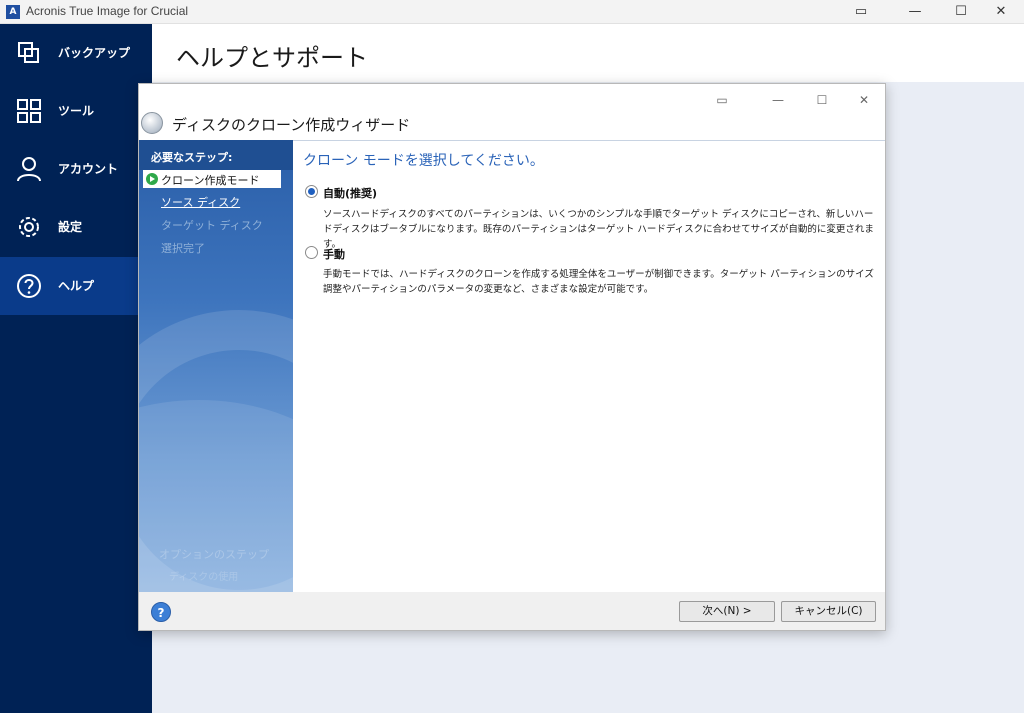 The image size is (1024, 713). I want to click on sidebar-item-label: バックアップ, so click(94, 53).